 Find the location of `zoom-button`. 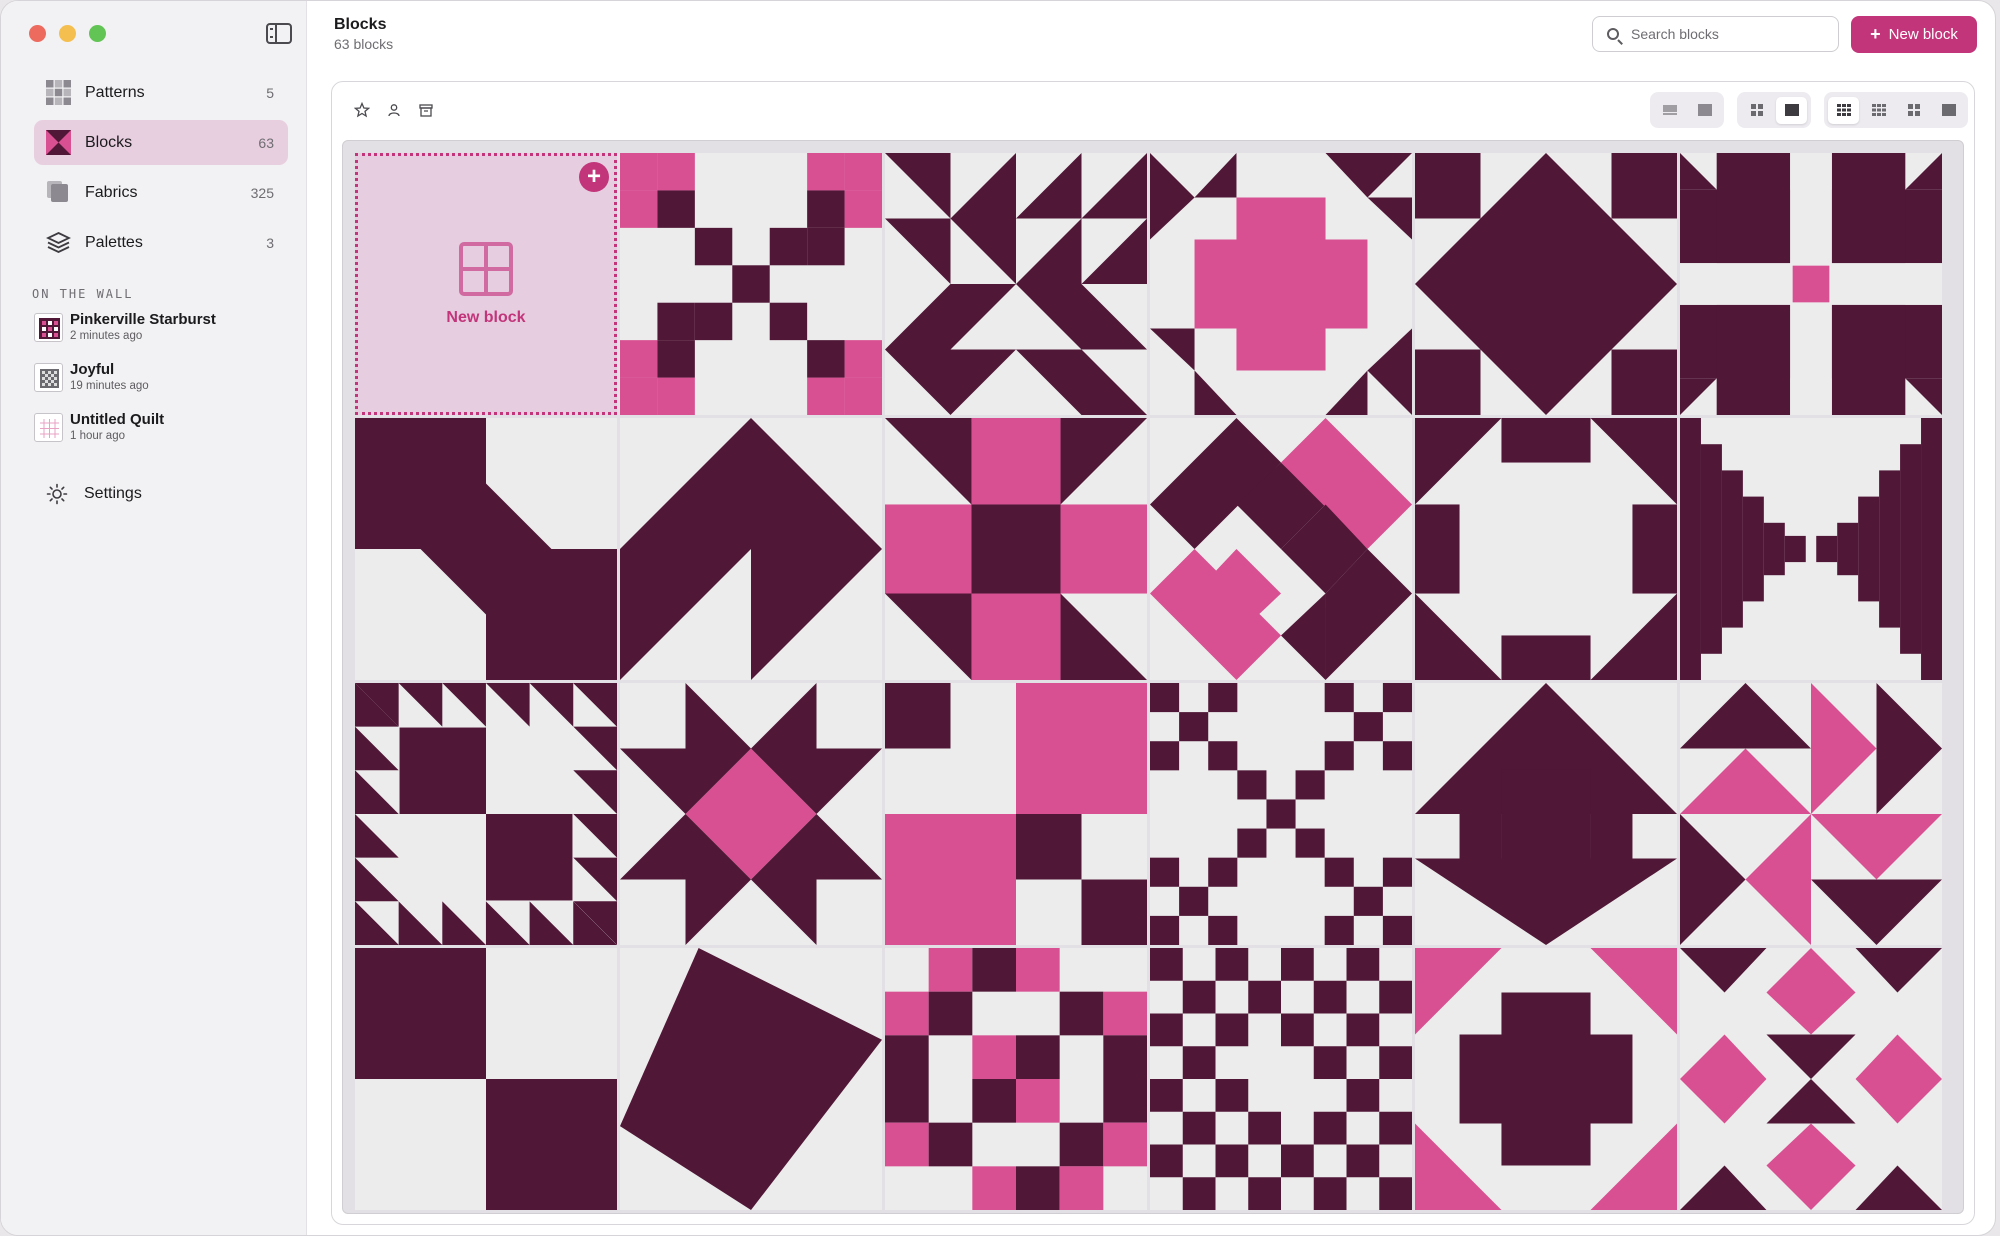

zoom-button is located at coordinates (97, 33).